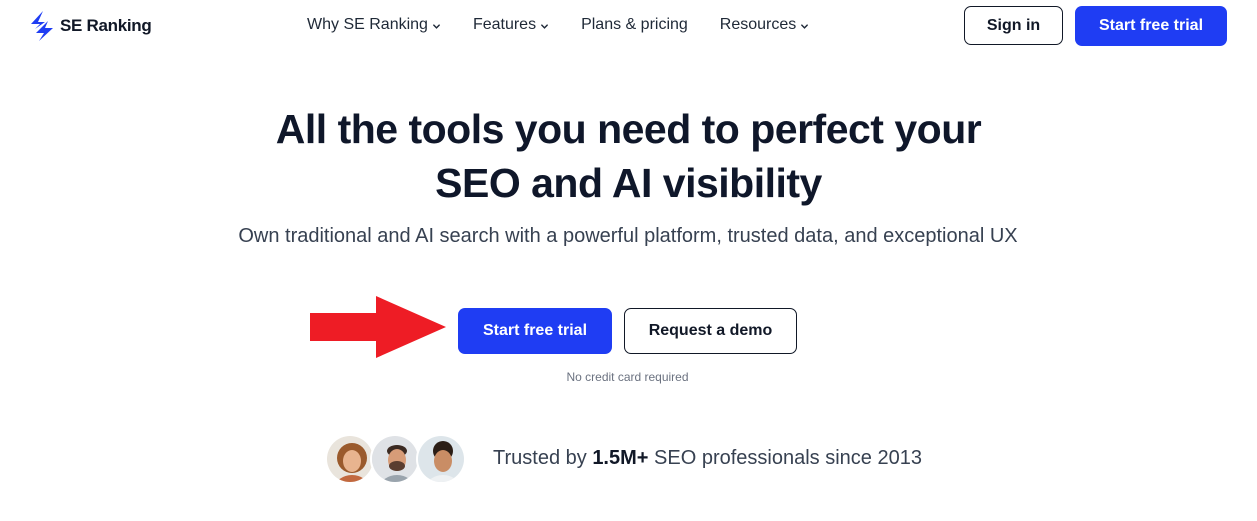  Describe the element at coordinates (620, 458) in the screenshot. I see `trust-count: 1.5M+` at that location.